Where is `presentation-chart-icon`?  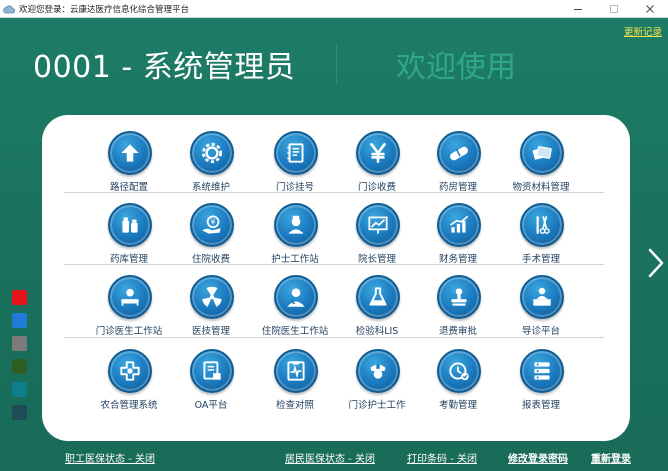
presentation-chart-icon is located at coordinates (378, 225).